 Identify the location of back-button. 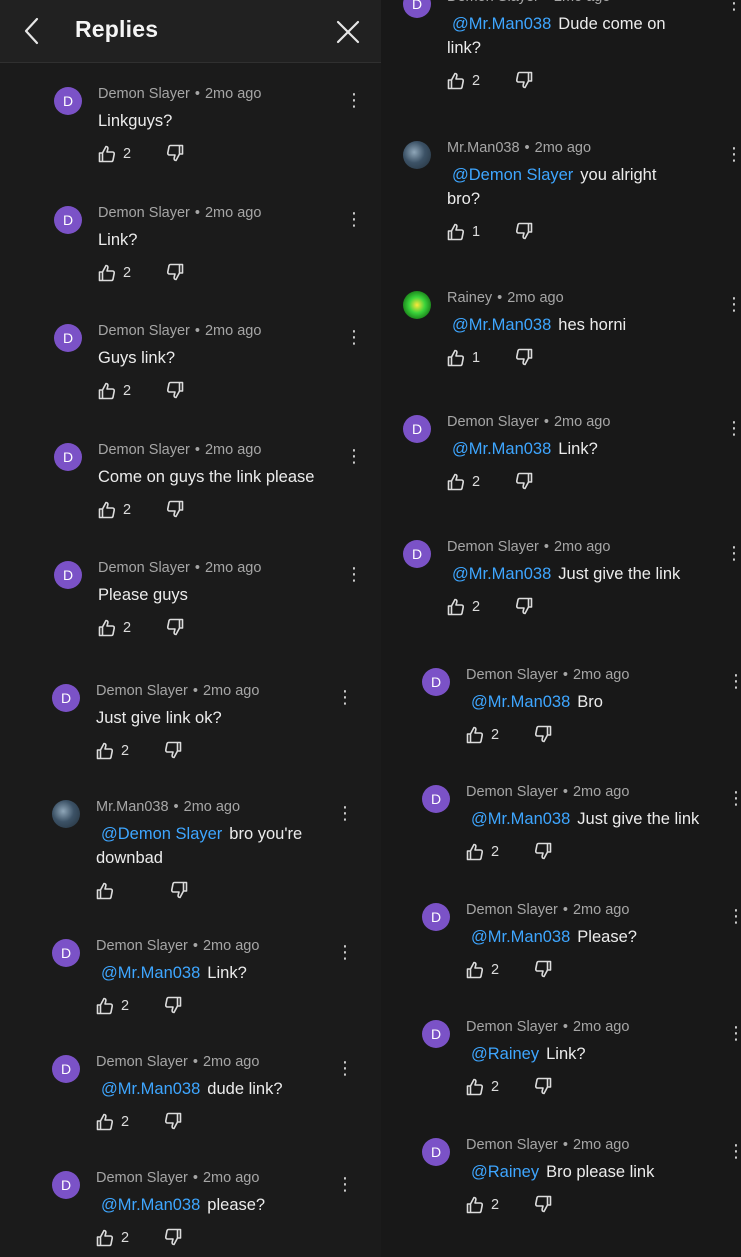
(32, 31).